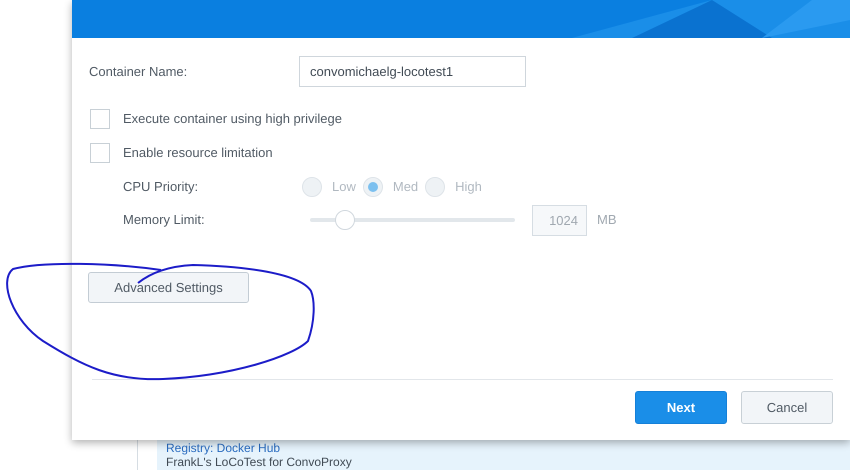 The height and width of the screenshot is (470, 850). Describe the element at coordinates (259, 462) in the screenshot. I see `list-text: FrankL's LoCoTest for ConvoProxy` at that location.